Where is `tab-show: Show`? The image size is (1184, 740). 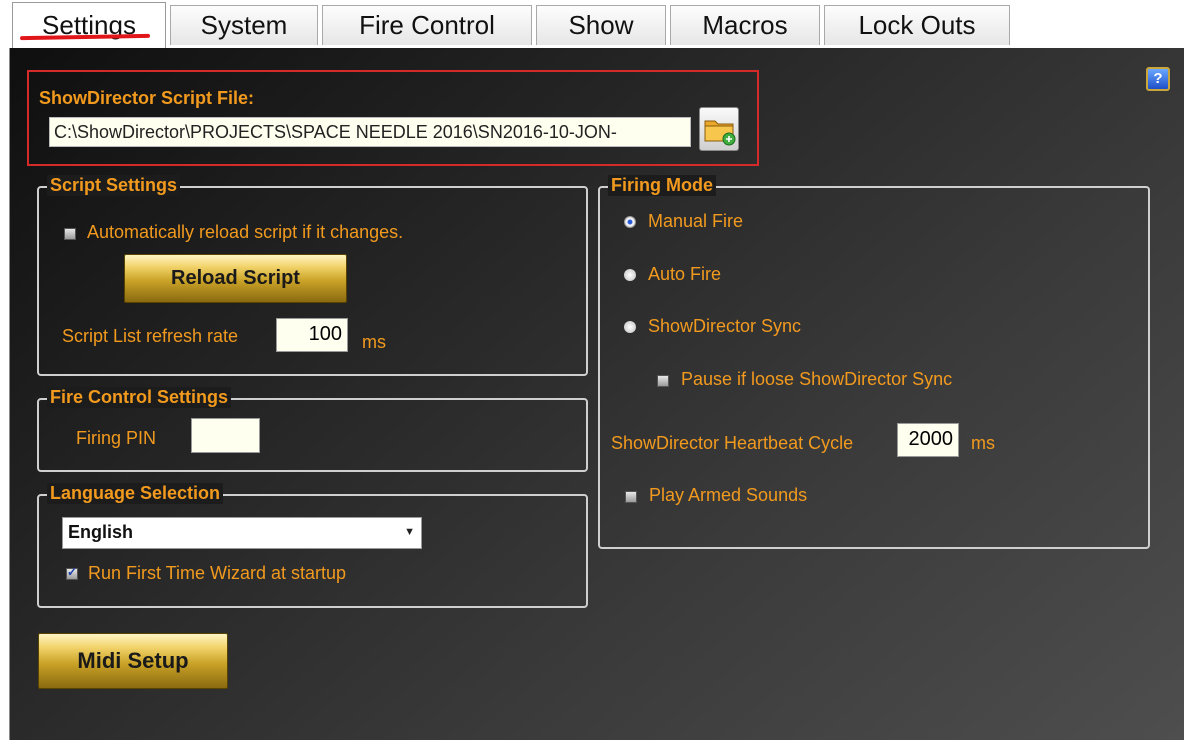 tab-show: Show is located at coordinates (601, 25).